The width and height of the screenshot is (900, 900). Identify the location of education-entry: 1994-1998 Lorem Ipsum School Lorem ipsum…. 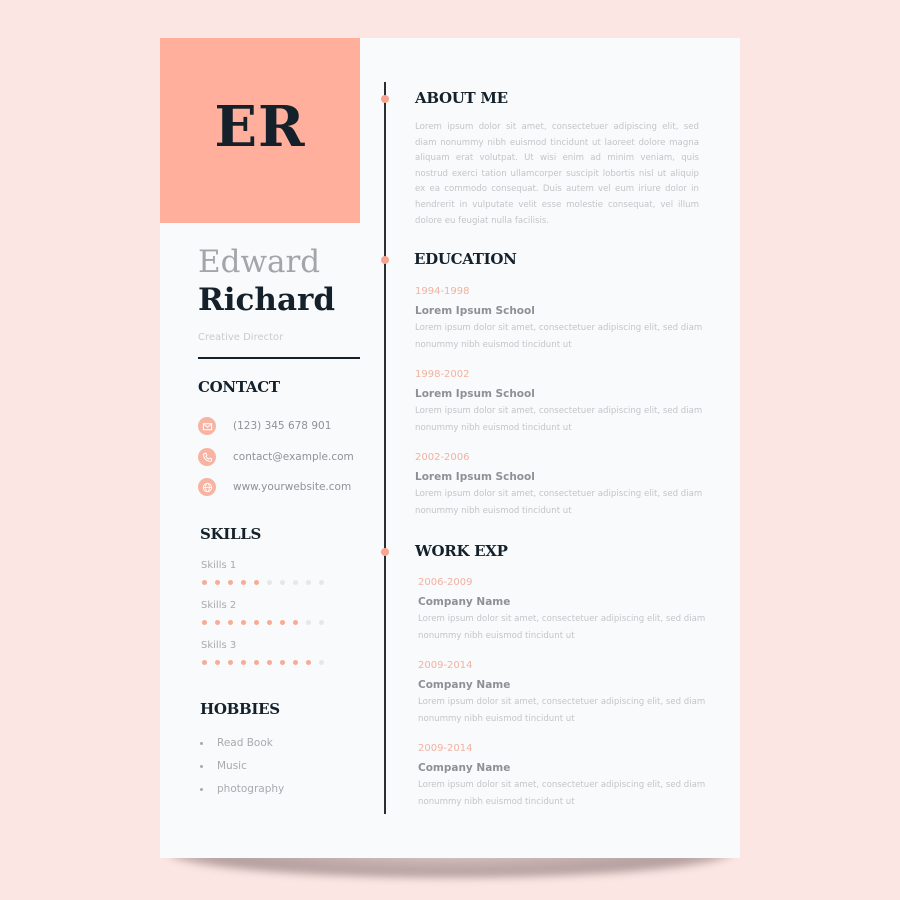
(560, 319).